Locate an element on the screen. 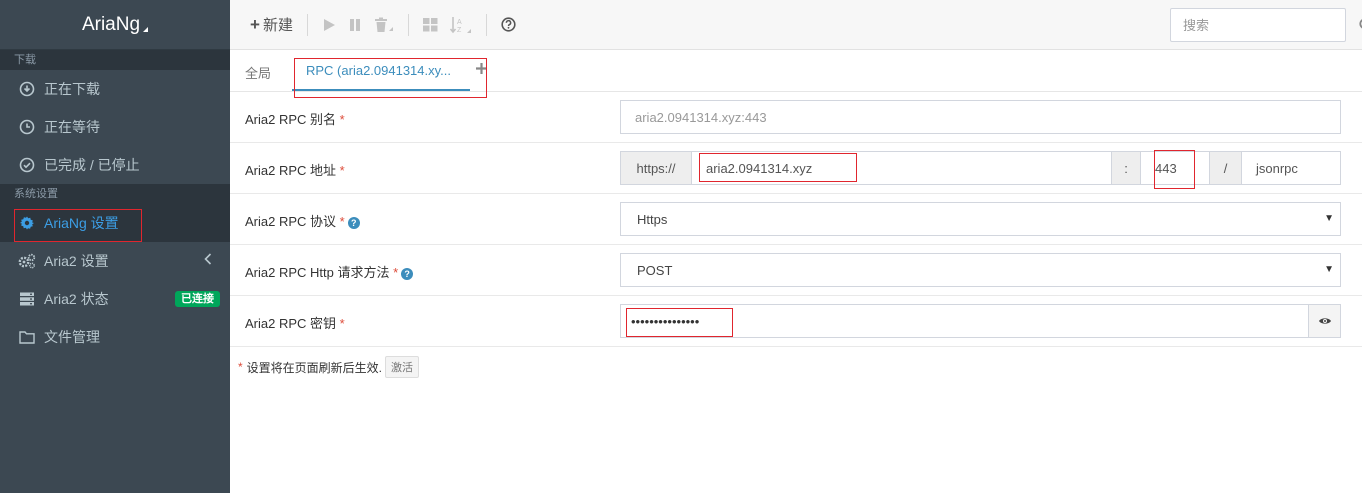  rpc-host-input: aria2.0941314.xyz is located at coordinates (902, 168).